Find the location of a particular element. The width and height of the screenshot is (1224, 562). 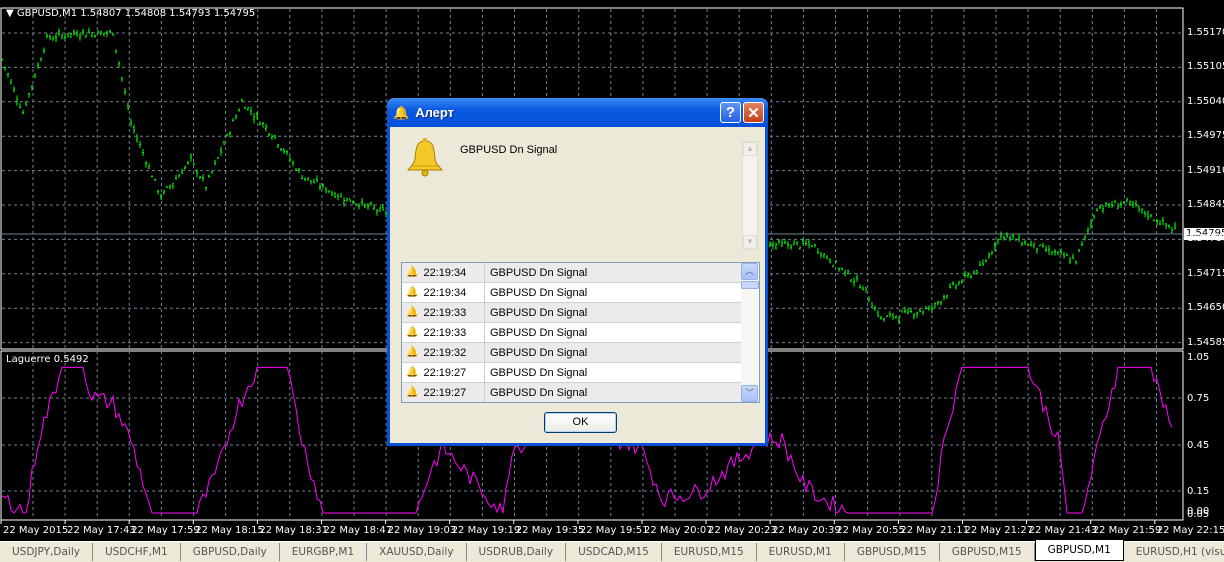

time-tick: 22 May 21:27 is located at coordinates (999, 530).